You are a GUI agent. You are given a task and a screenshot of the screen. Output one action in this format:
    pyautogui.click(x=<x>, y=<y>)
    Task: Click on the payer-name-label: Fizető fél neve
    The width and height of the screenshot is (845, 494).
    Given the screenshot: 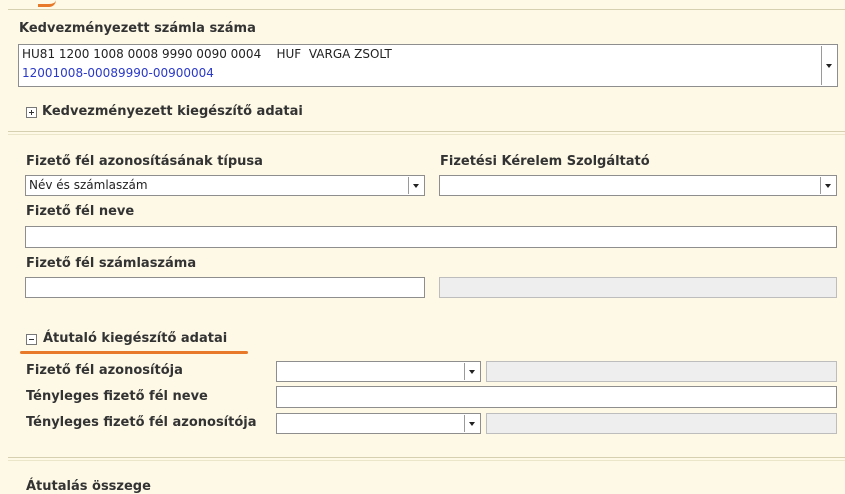 What is the action you would take?
    pyautogui.click(x=80, y=211)
    